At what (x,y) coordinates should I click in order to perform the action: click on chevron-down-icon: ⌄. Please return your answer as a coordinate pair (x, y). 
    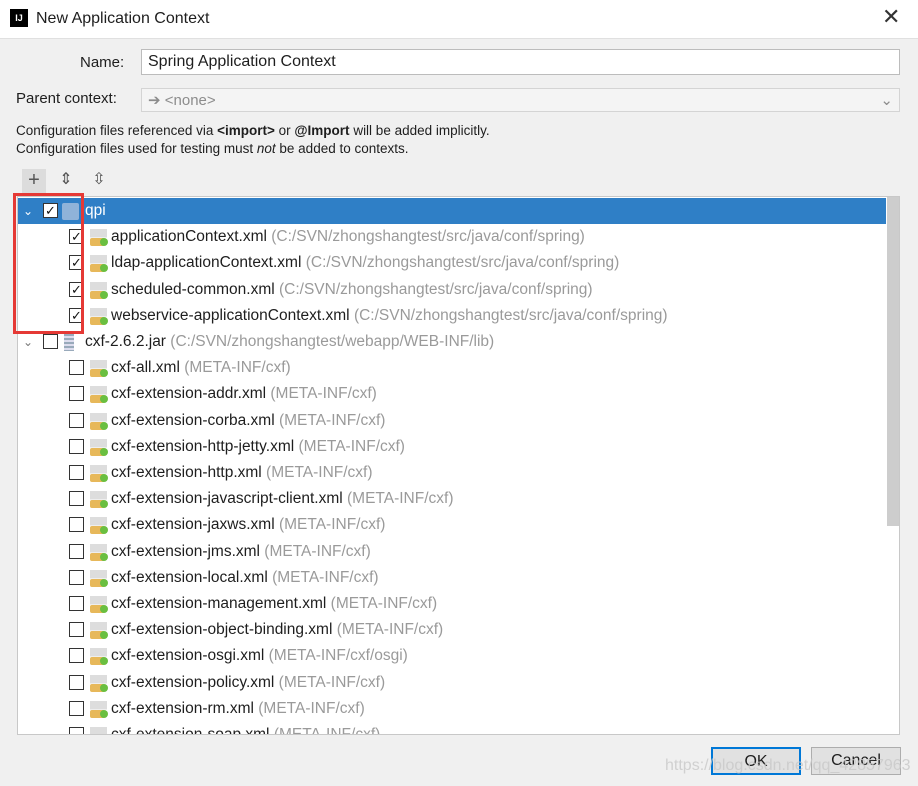
    Looking at the image, I should click on (886, 100).